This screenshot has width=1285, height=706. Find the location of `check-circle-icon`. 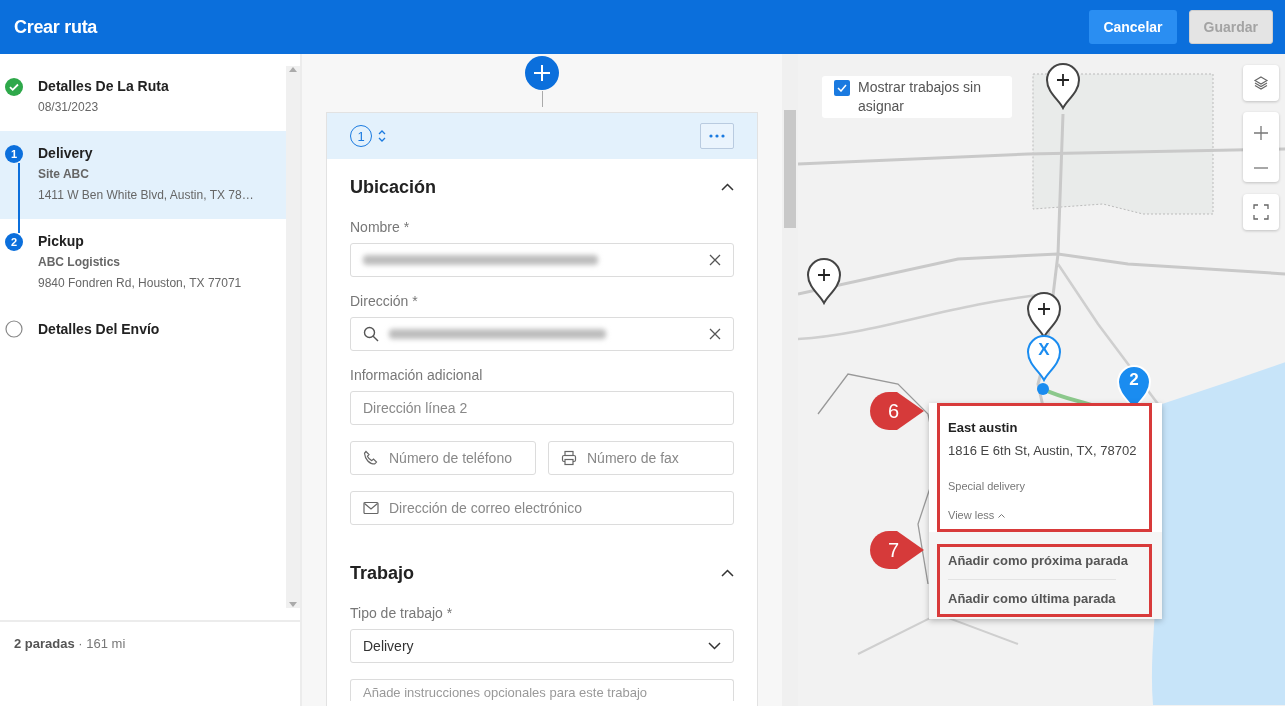

check-circle-icon is located at coordinates (14, 87).